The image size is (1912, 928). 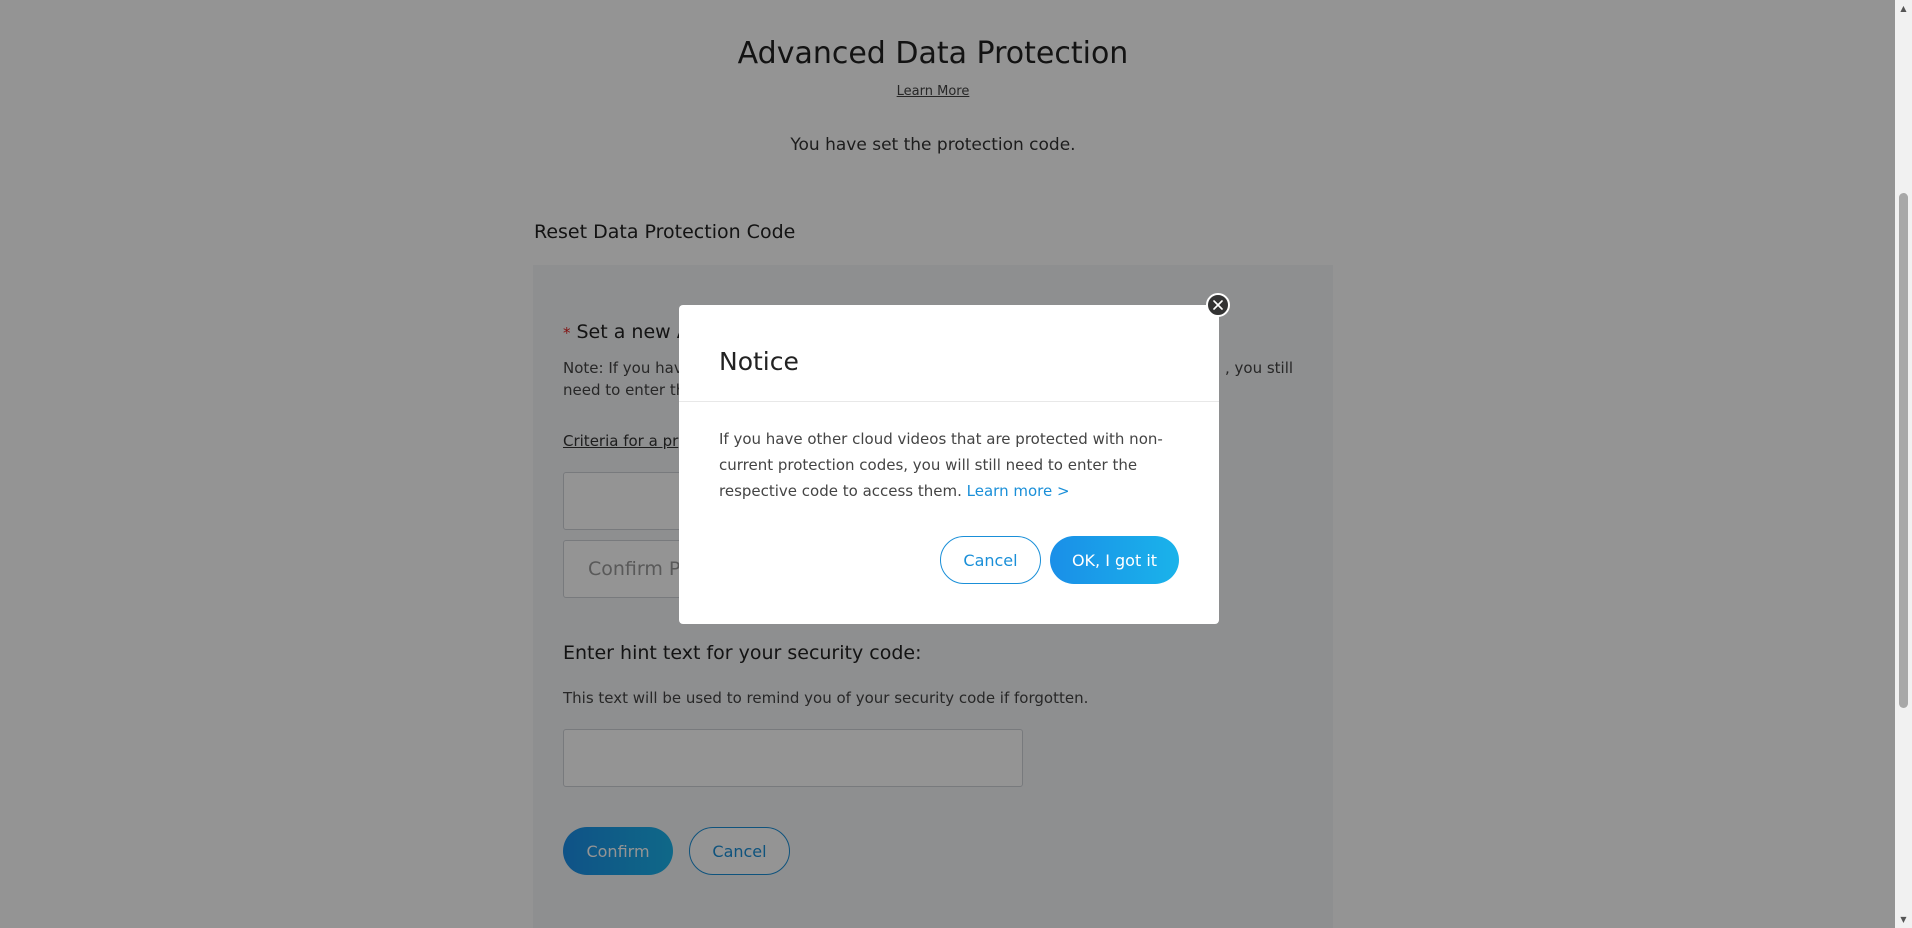 I want to click on scroll-up-icon: ▲, so click(x=1903, y=8).